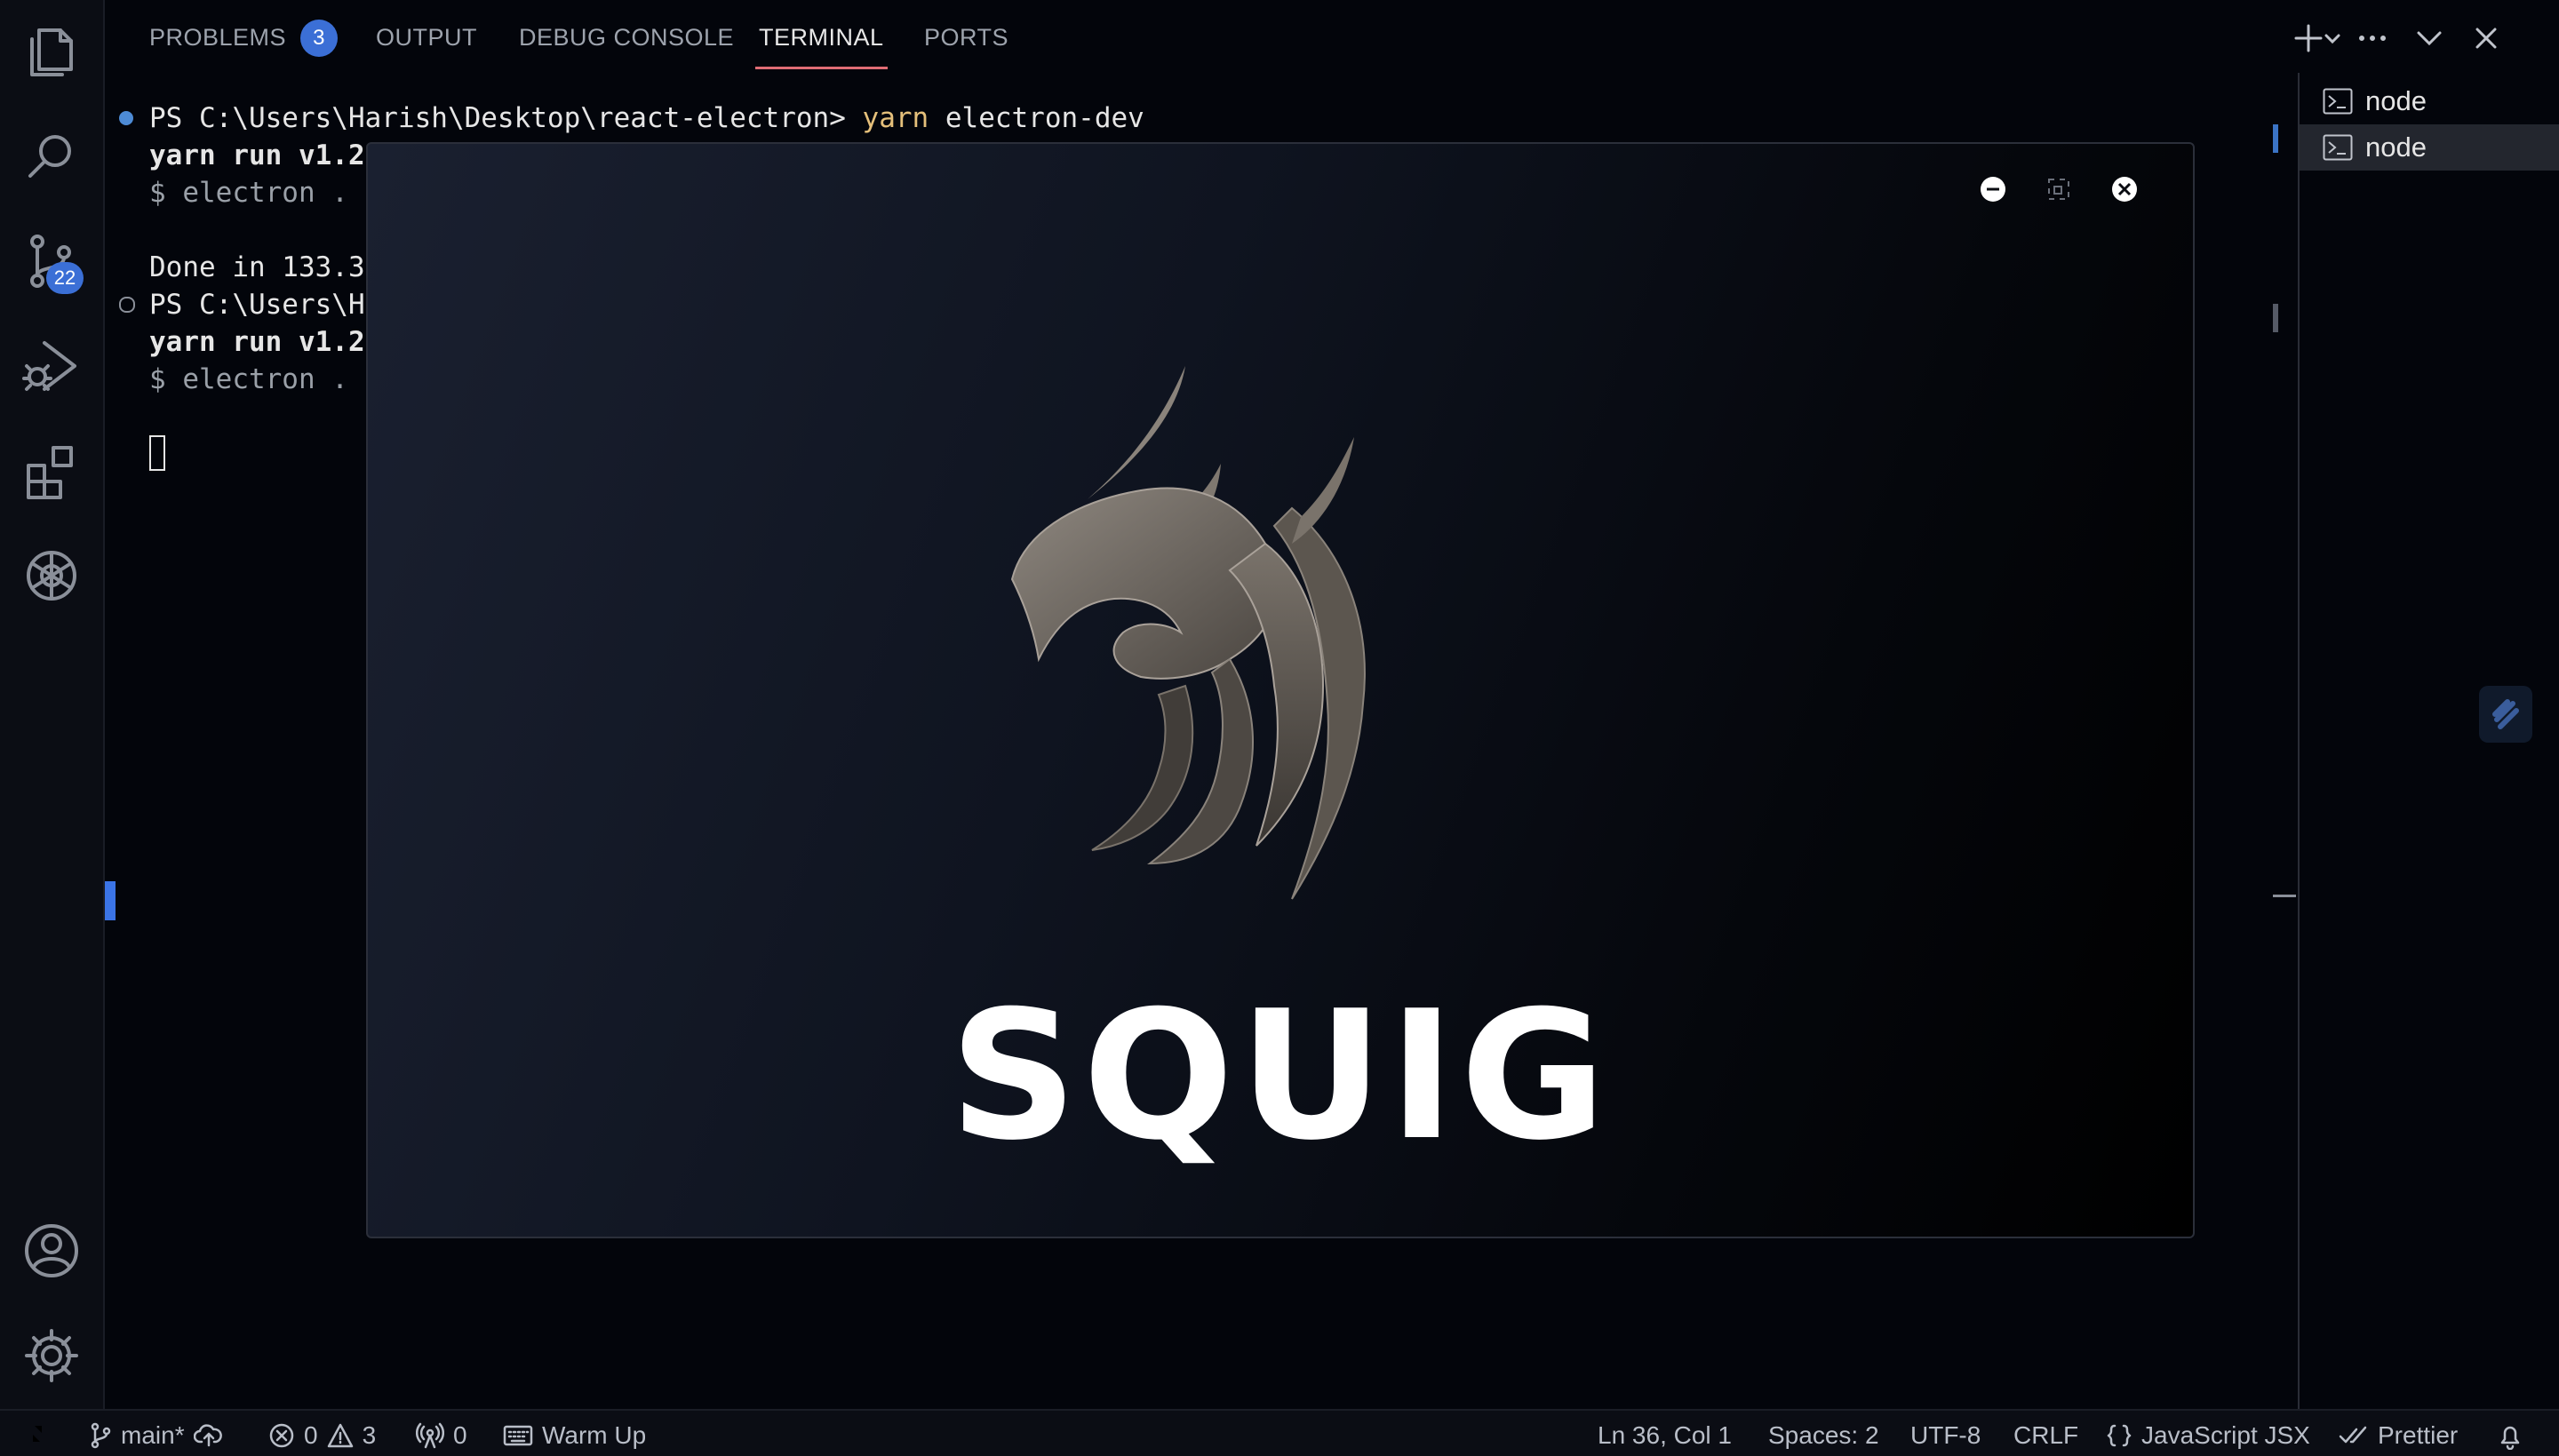  Describe the element at coordinates (52, 1356) in the screenshot. I see `settings-gear-icon` at that location.